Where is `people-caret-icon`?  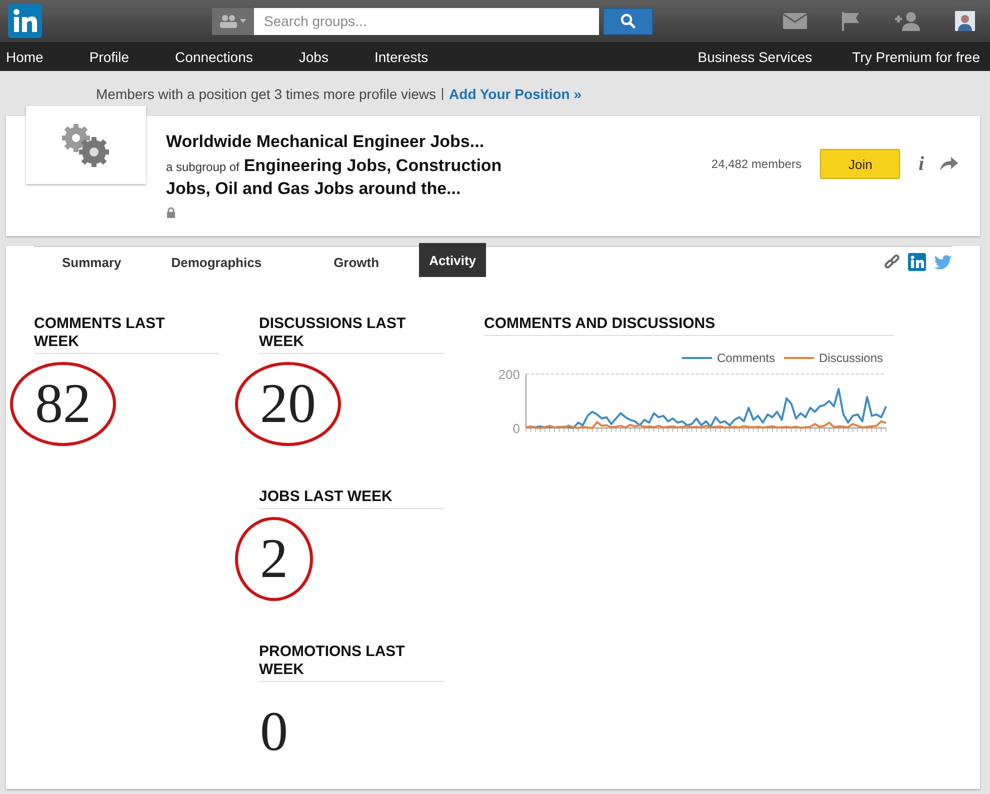 people-caret-icon is located at coordinates (233, 21).